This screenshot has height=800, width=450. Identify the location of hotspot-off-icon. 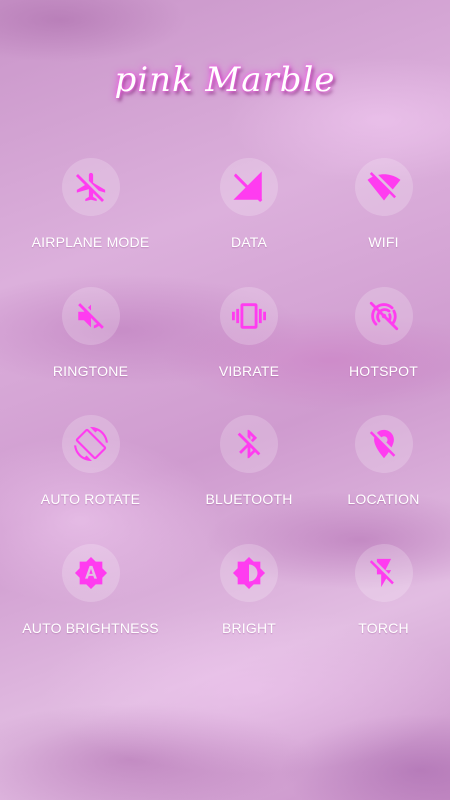
(383, 315).